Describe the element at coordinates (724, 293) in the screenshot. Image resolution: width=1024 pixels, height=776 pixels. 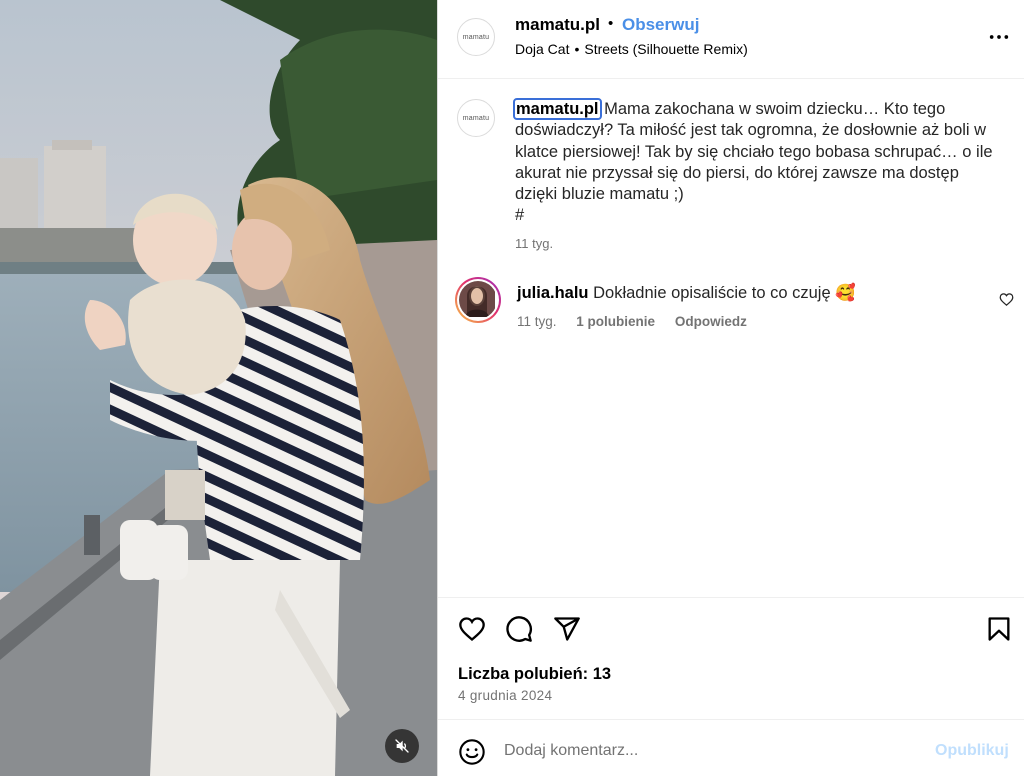
I see `comment-text: Dokładnie opisaliście to co czuję 🥰` at that location.